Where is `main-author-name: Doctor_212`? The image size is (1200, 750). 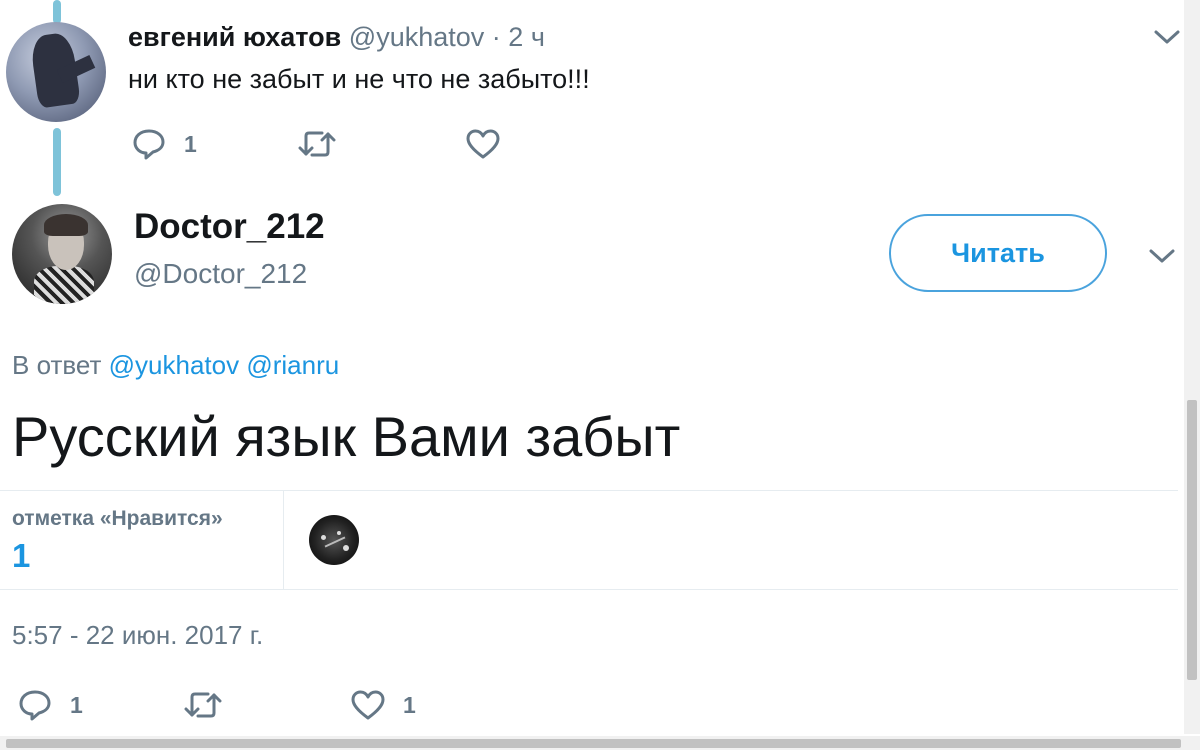 main-author-name: Doctor_212 is located at coordinates (229, 227).